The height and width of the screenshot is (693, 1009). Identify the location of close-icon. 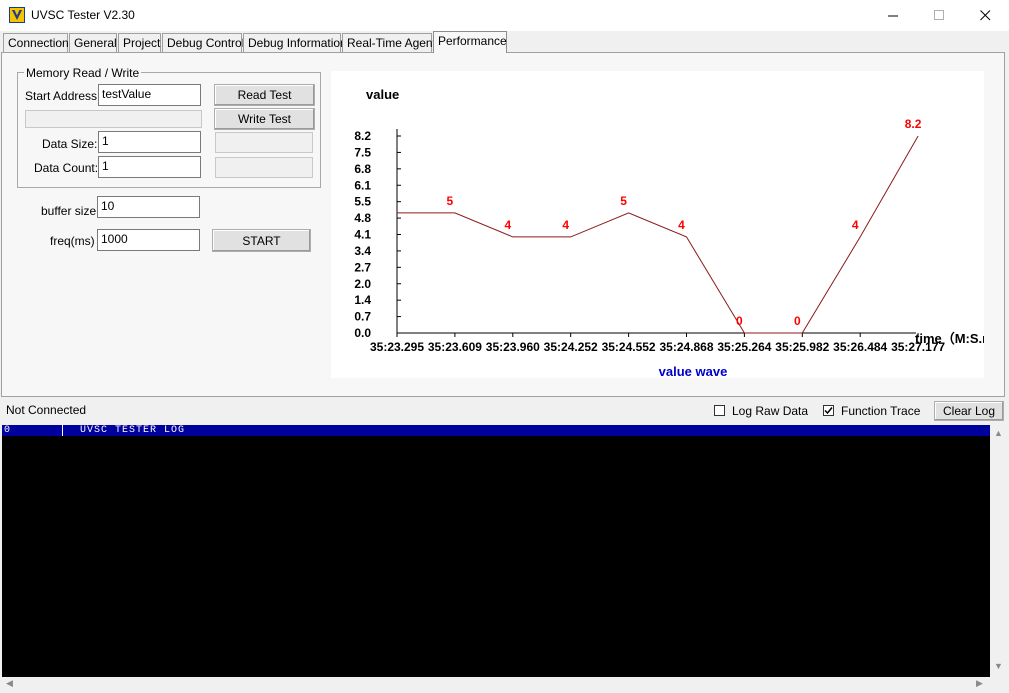
(984, 15).